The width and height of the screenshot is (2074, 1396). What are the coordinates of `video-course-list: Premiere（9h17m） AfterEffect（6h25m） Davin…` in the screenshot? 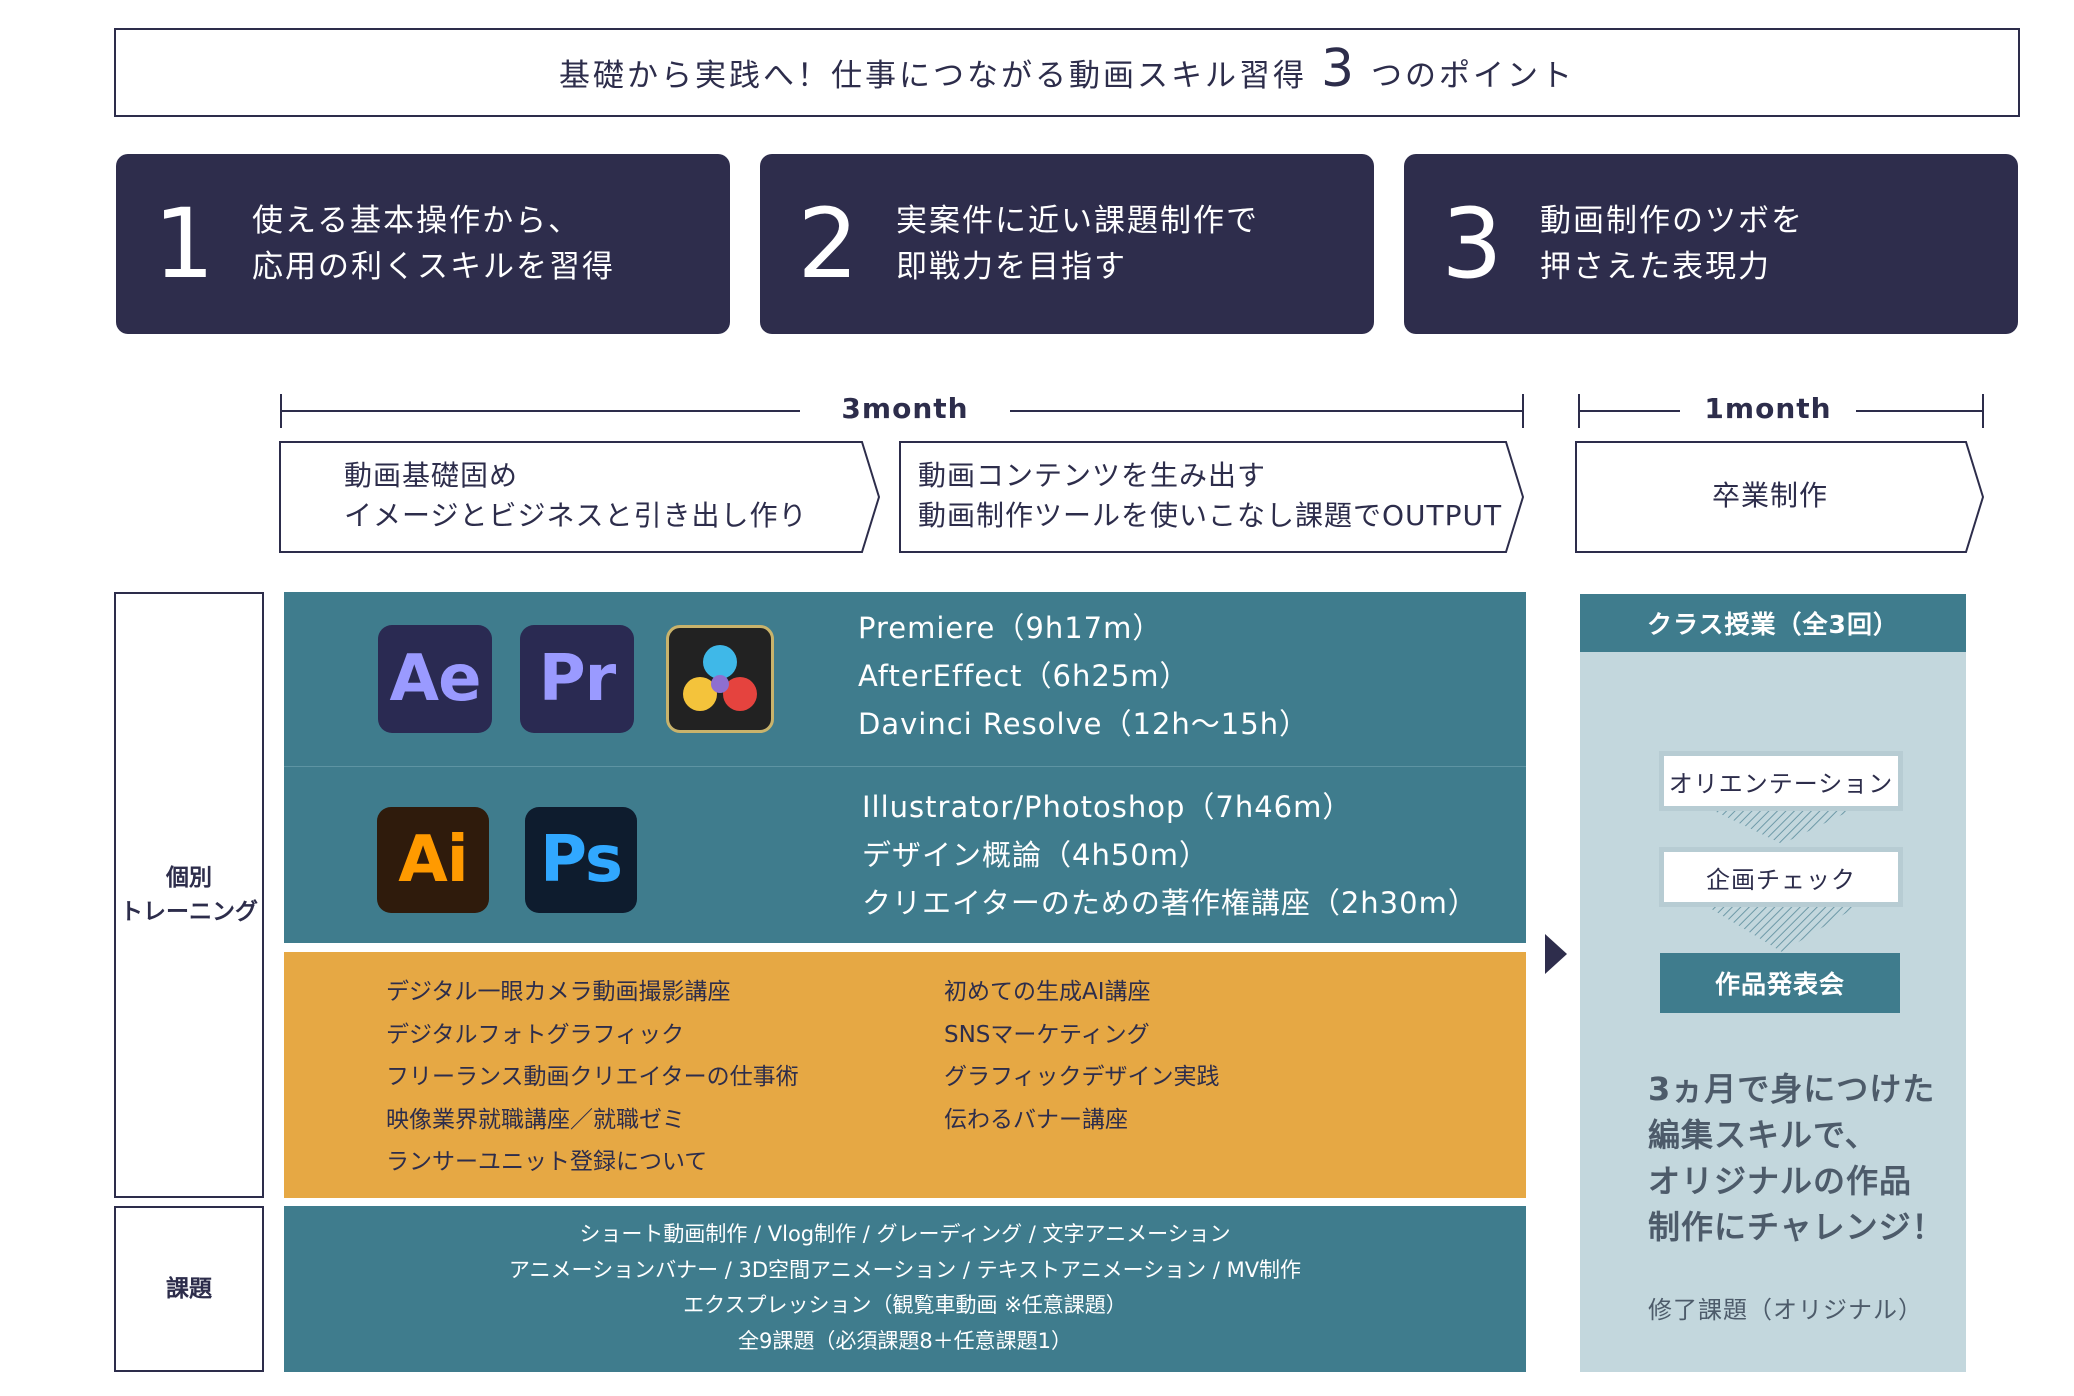 It's located at (1083, 676).